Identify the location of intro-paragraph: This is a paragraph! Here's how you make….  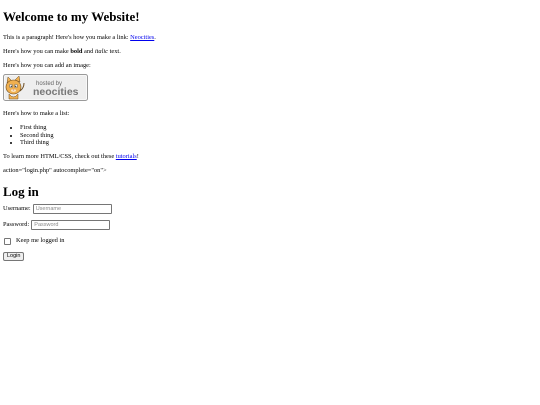
(270, 38).